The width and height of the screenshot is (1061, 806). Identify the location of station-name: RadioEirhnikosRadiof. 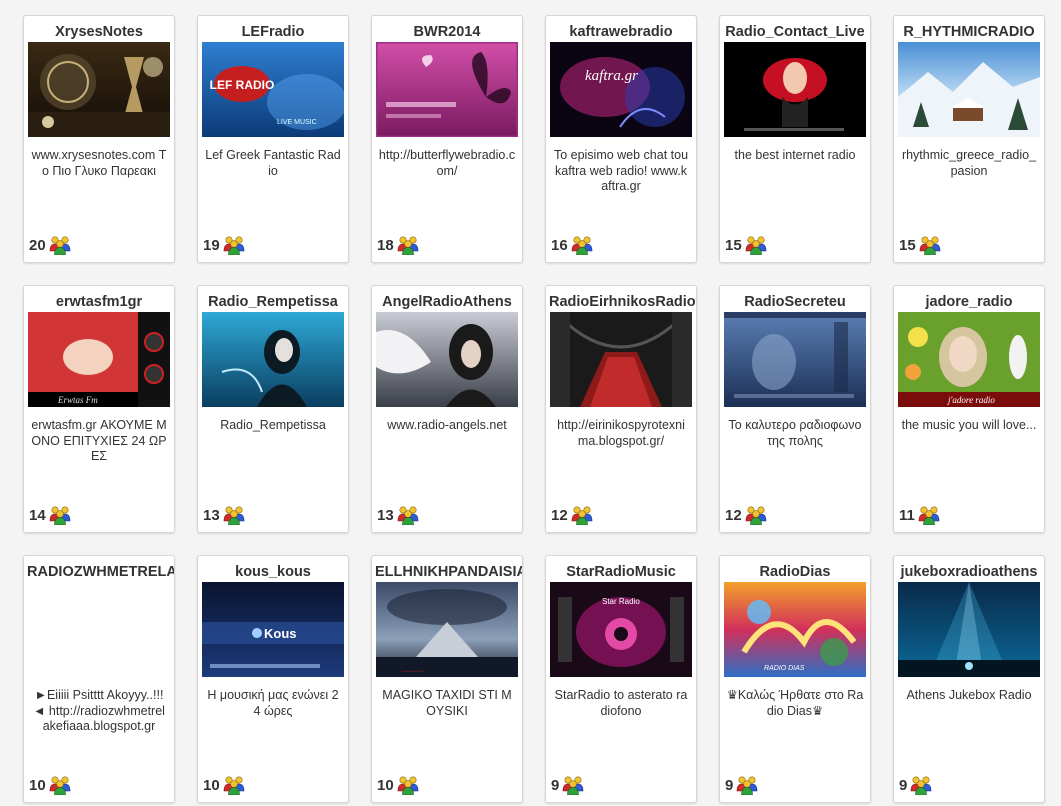
(621, 302).